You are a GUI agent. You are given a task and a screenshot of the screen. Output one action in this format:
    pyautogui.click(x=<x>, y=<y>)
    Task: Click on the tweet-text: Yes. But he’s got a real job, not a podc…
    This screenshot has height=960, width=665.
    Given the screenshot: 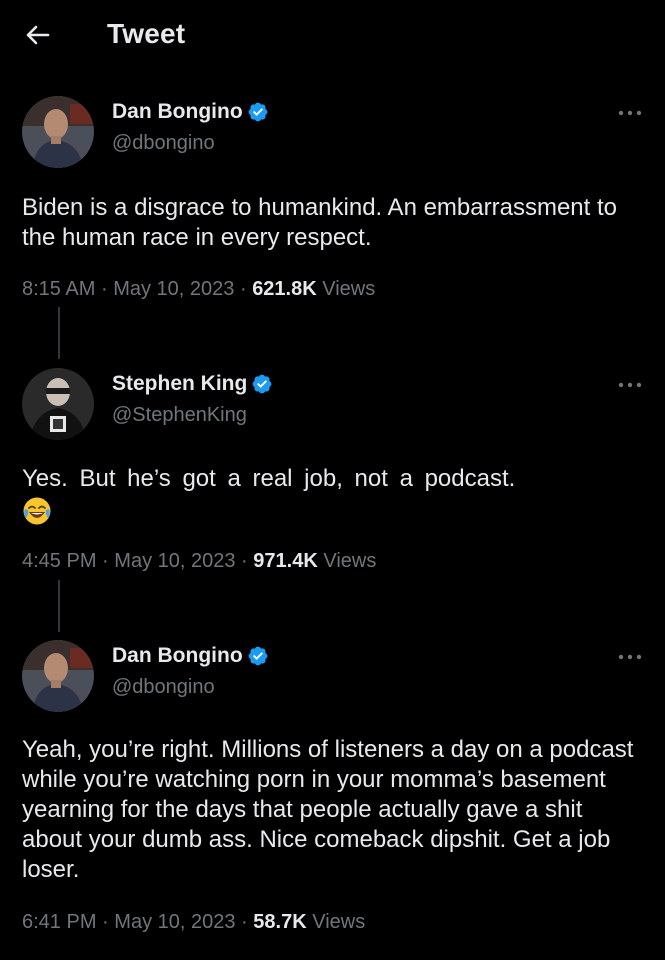 What is the action you would take?
    pyautogui.click(x=269, y=478)
    